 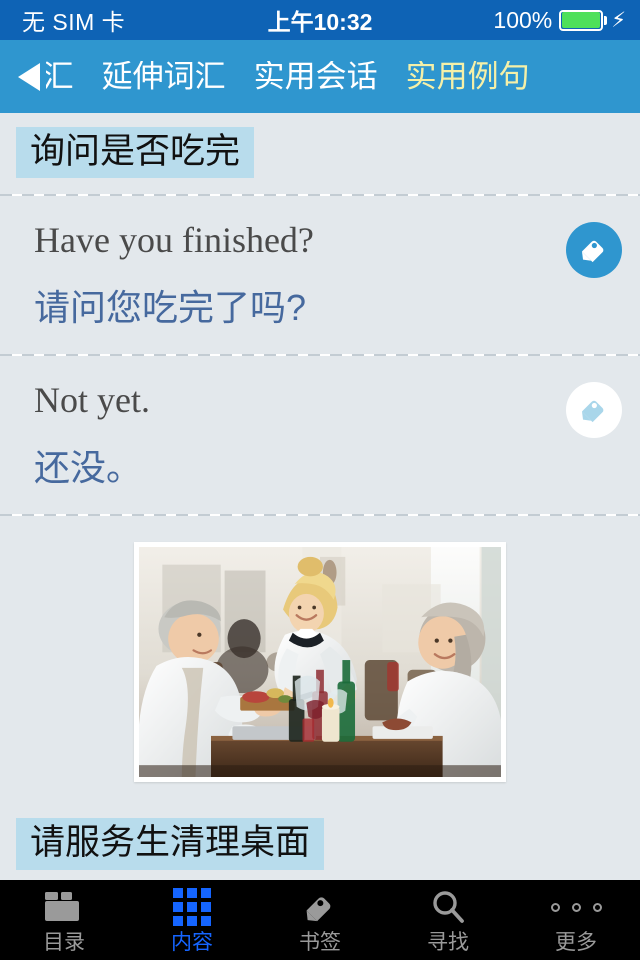 I want to click on nav-bar: ]汇 延伸词汇 实用会话 实用例句, so click(x=320, y=76).